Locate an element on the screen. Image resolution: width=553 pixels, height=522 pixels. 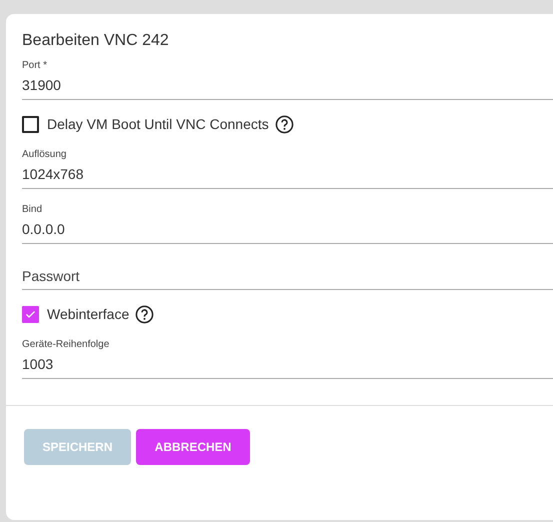
input-field: 0.0.0.0 is located at coordinates (287, 230).